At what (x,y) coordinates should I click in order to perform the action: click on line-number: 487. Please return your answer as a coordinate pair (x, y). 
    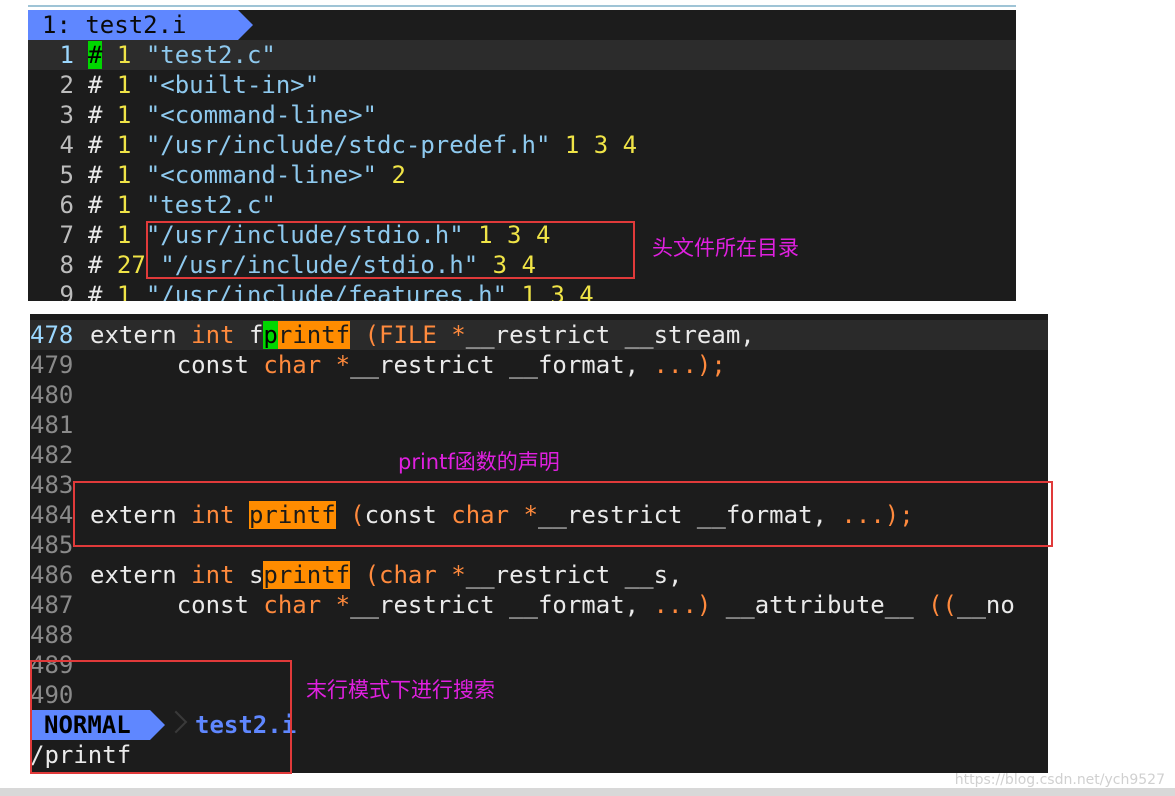
    Looking at the image, I should click on (52, 605).